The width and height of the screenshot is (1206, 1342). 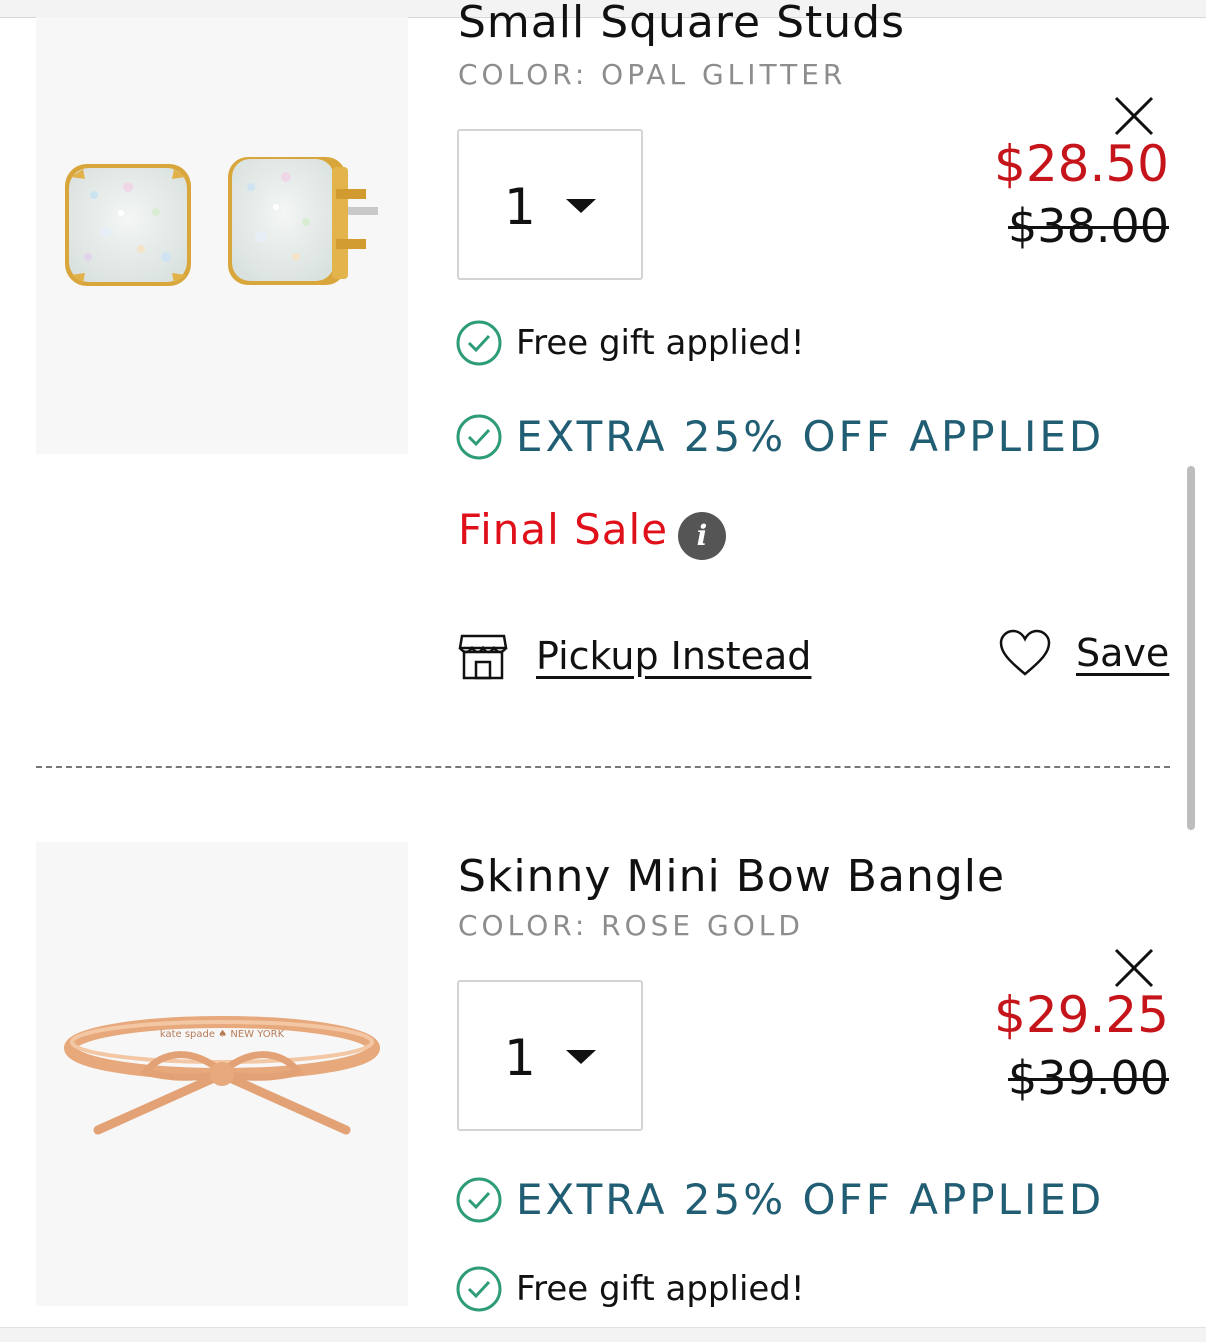 What do you see at coordinates (631, 925) in the screenshot?
I see `product-color: COLOR: ROSE GOLD` at bounding box center [631, 925].